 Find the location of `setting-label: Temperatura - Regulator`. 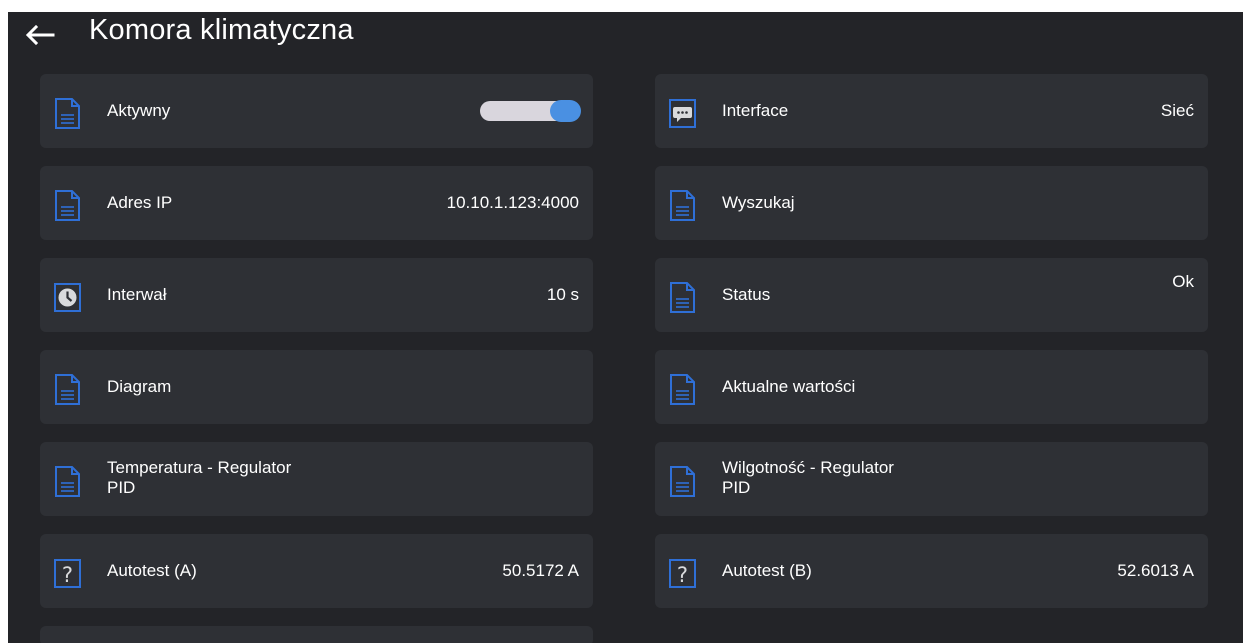

setting-label: Temperatura - Regulator is located at coordinates (199, 467).